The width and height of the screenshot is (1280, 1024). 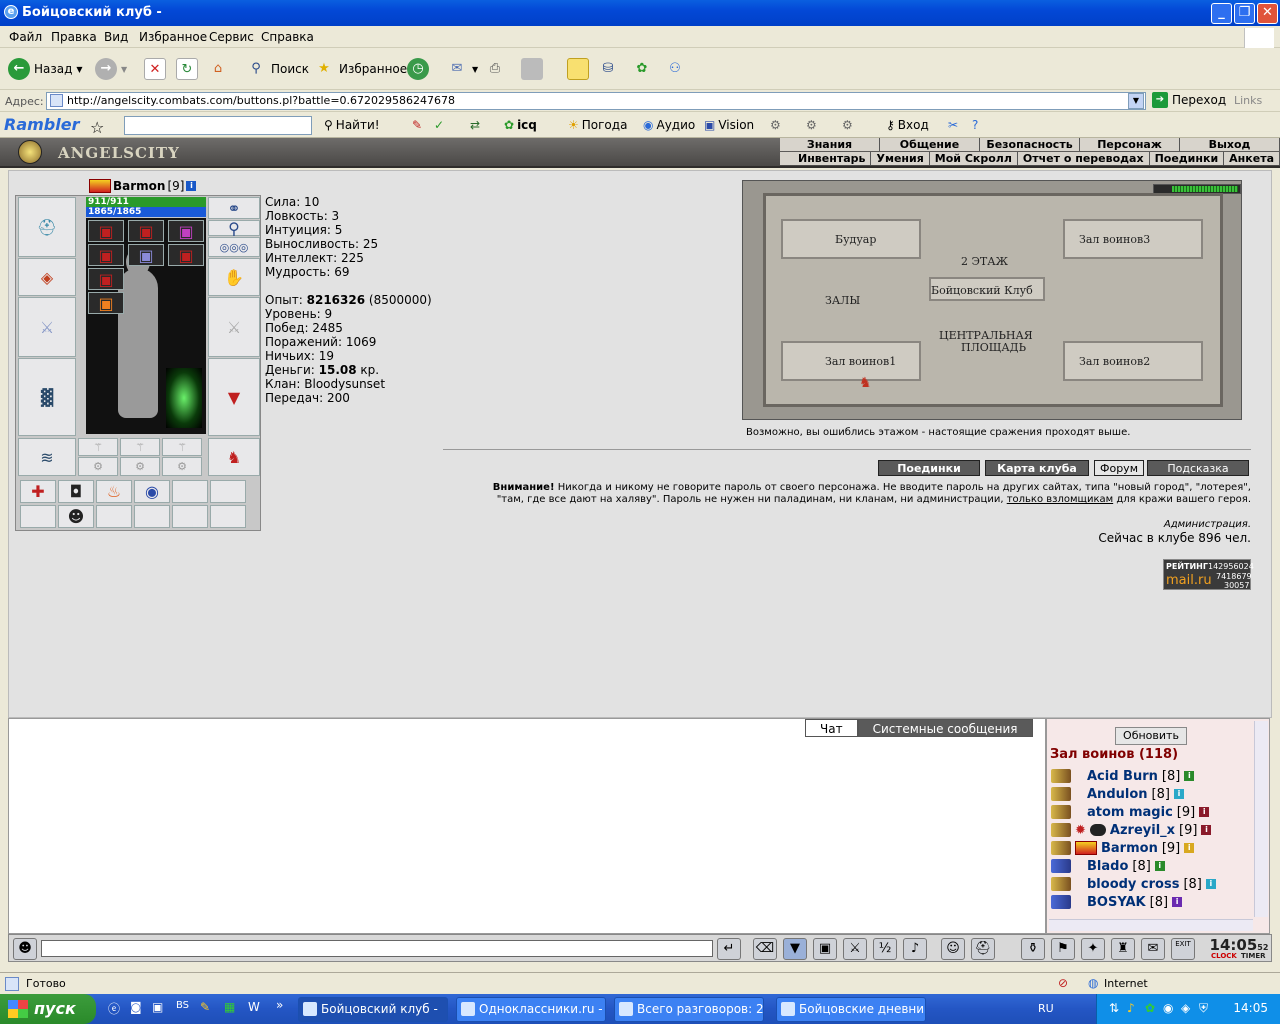 What do you see at coordinates (98, 466) in the screenshot?
I see `rune-slot-4: ⚙` at bounding box center [98, 466].